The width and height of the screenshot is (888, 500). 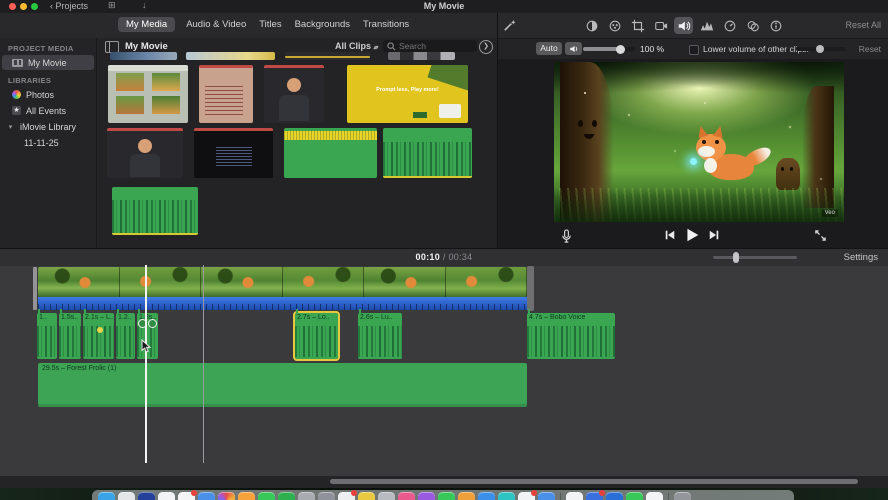 What do you see at coordinates (23, 6) in the screenshot?
I see `minimize-window-button` at bounding box center [23, 6].